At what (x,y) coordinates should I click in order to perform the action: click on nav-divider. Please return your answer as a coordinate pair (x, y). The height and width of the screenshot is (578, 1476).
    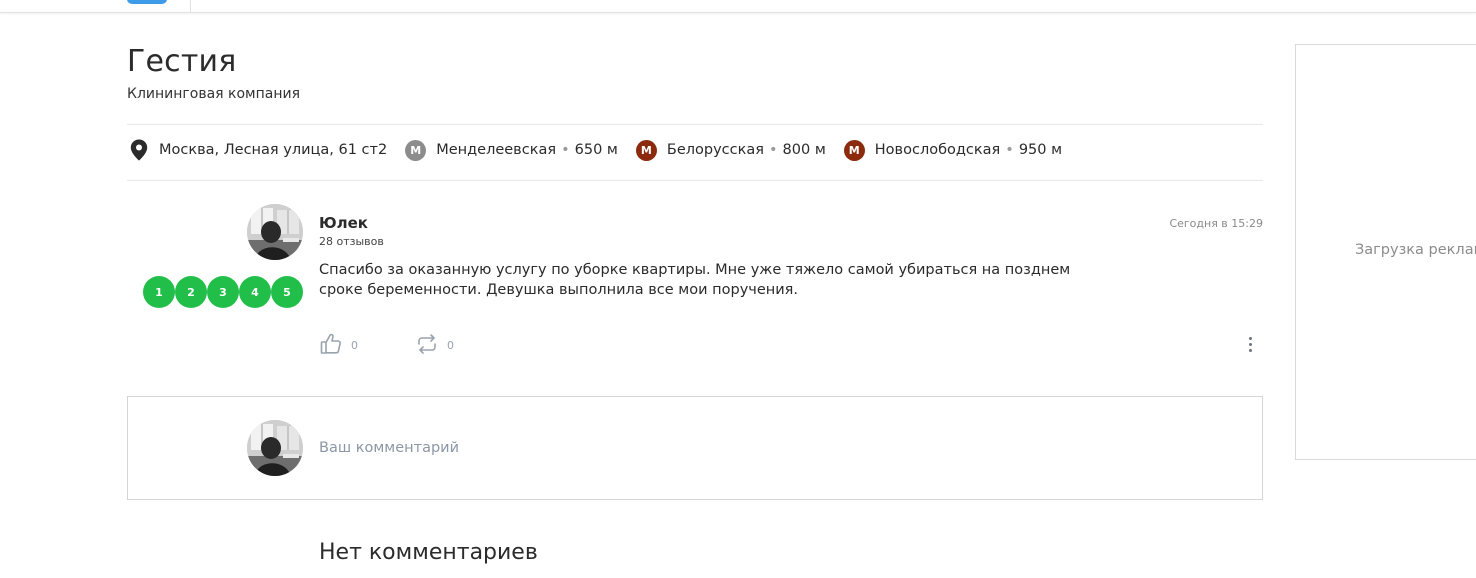
    Looking at the image, I should click on (190, 6).